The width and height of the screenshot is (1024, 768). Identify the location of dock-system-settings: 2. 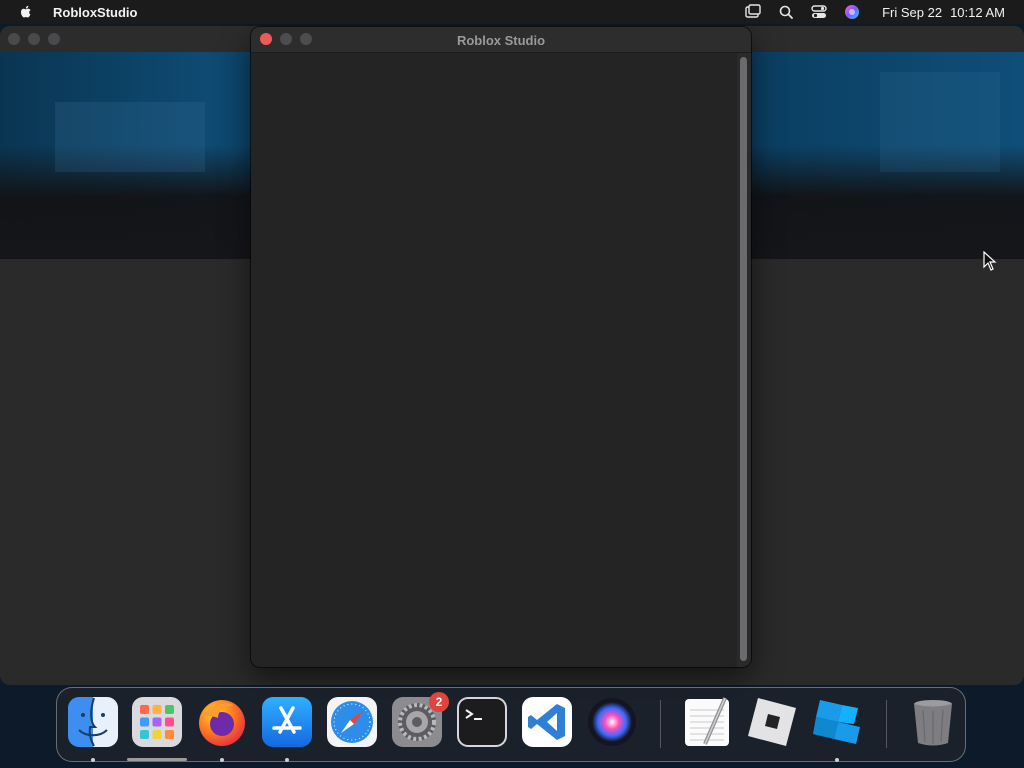
(420, 720).